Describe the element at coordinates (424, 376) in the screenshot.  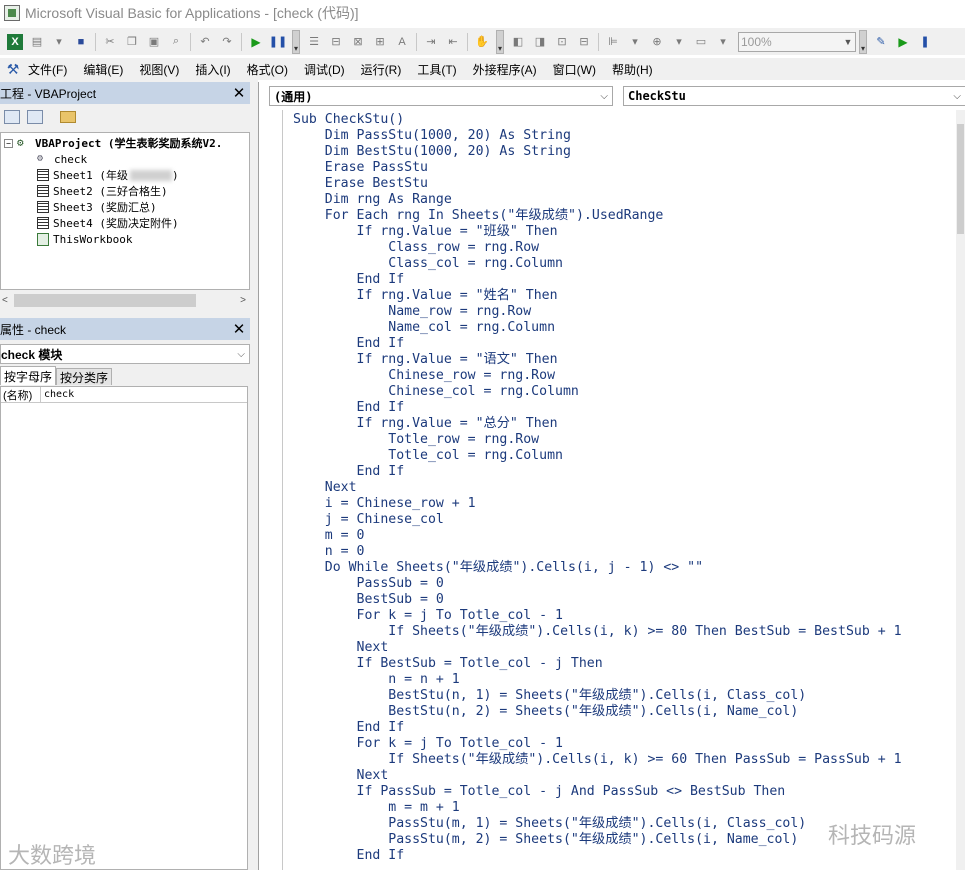
I see `code-line: Chinese_row = rng.Row` at that location.